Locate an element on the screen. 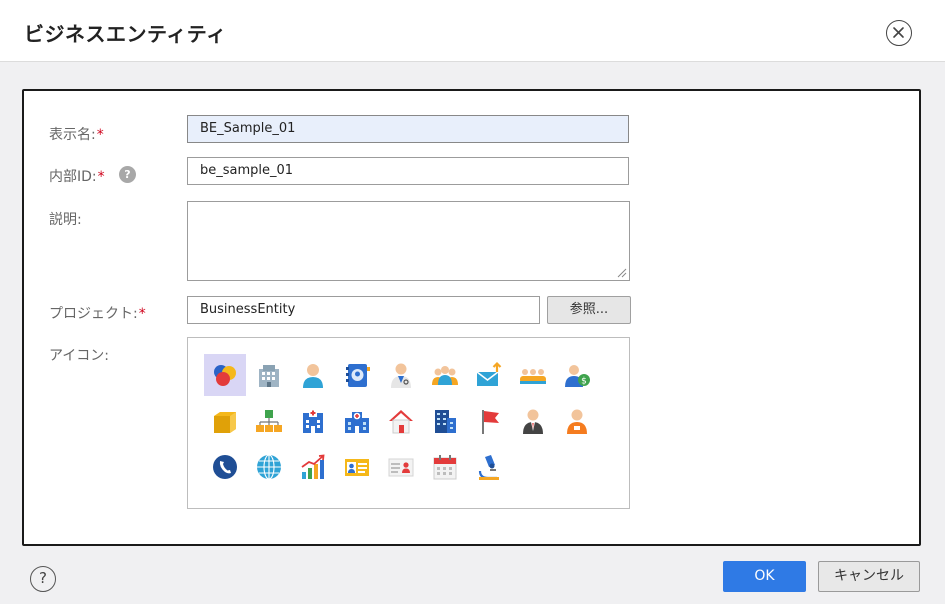  cancel-button: キャンセル is located at coordinates (869, 576).